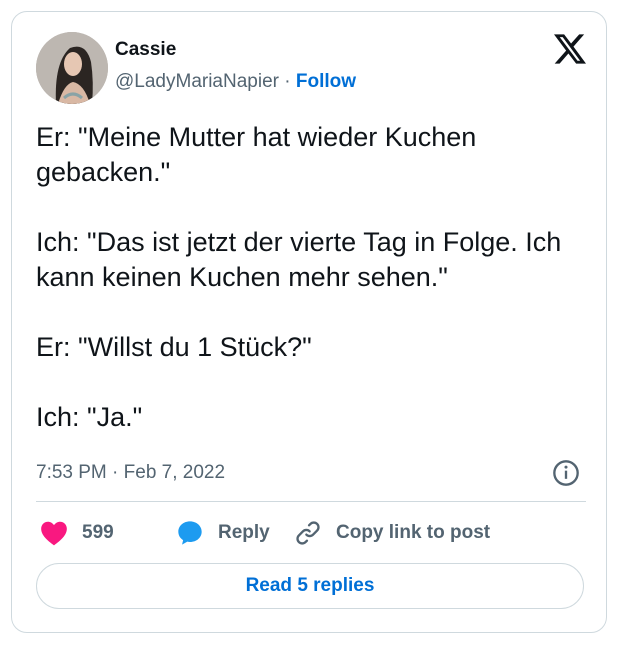  What do you see at coordinates (145, 50) in the screenshot?
I see `author-display-name: Cassie` at bounding box center [145, 50].